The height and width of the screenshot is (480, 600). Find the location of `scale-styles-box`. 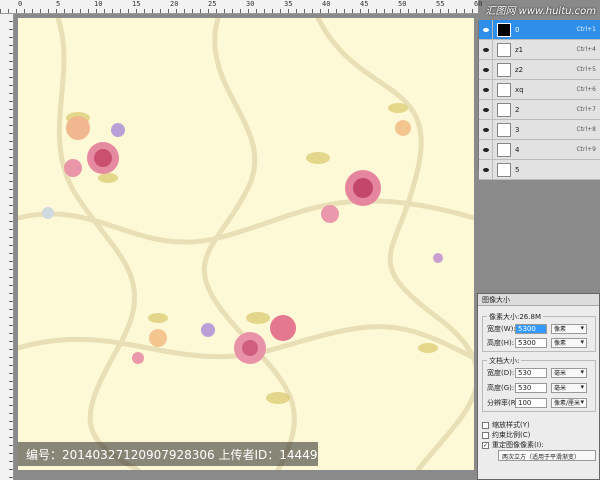

scale-styles-box is located at coordinates (485, 425).